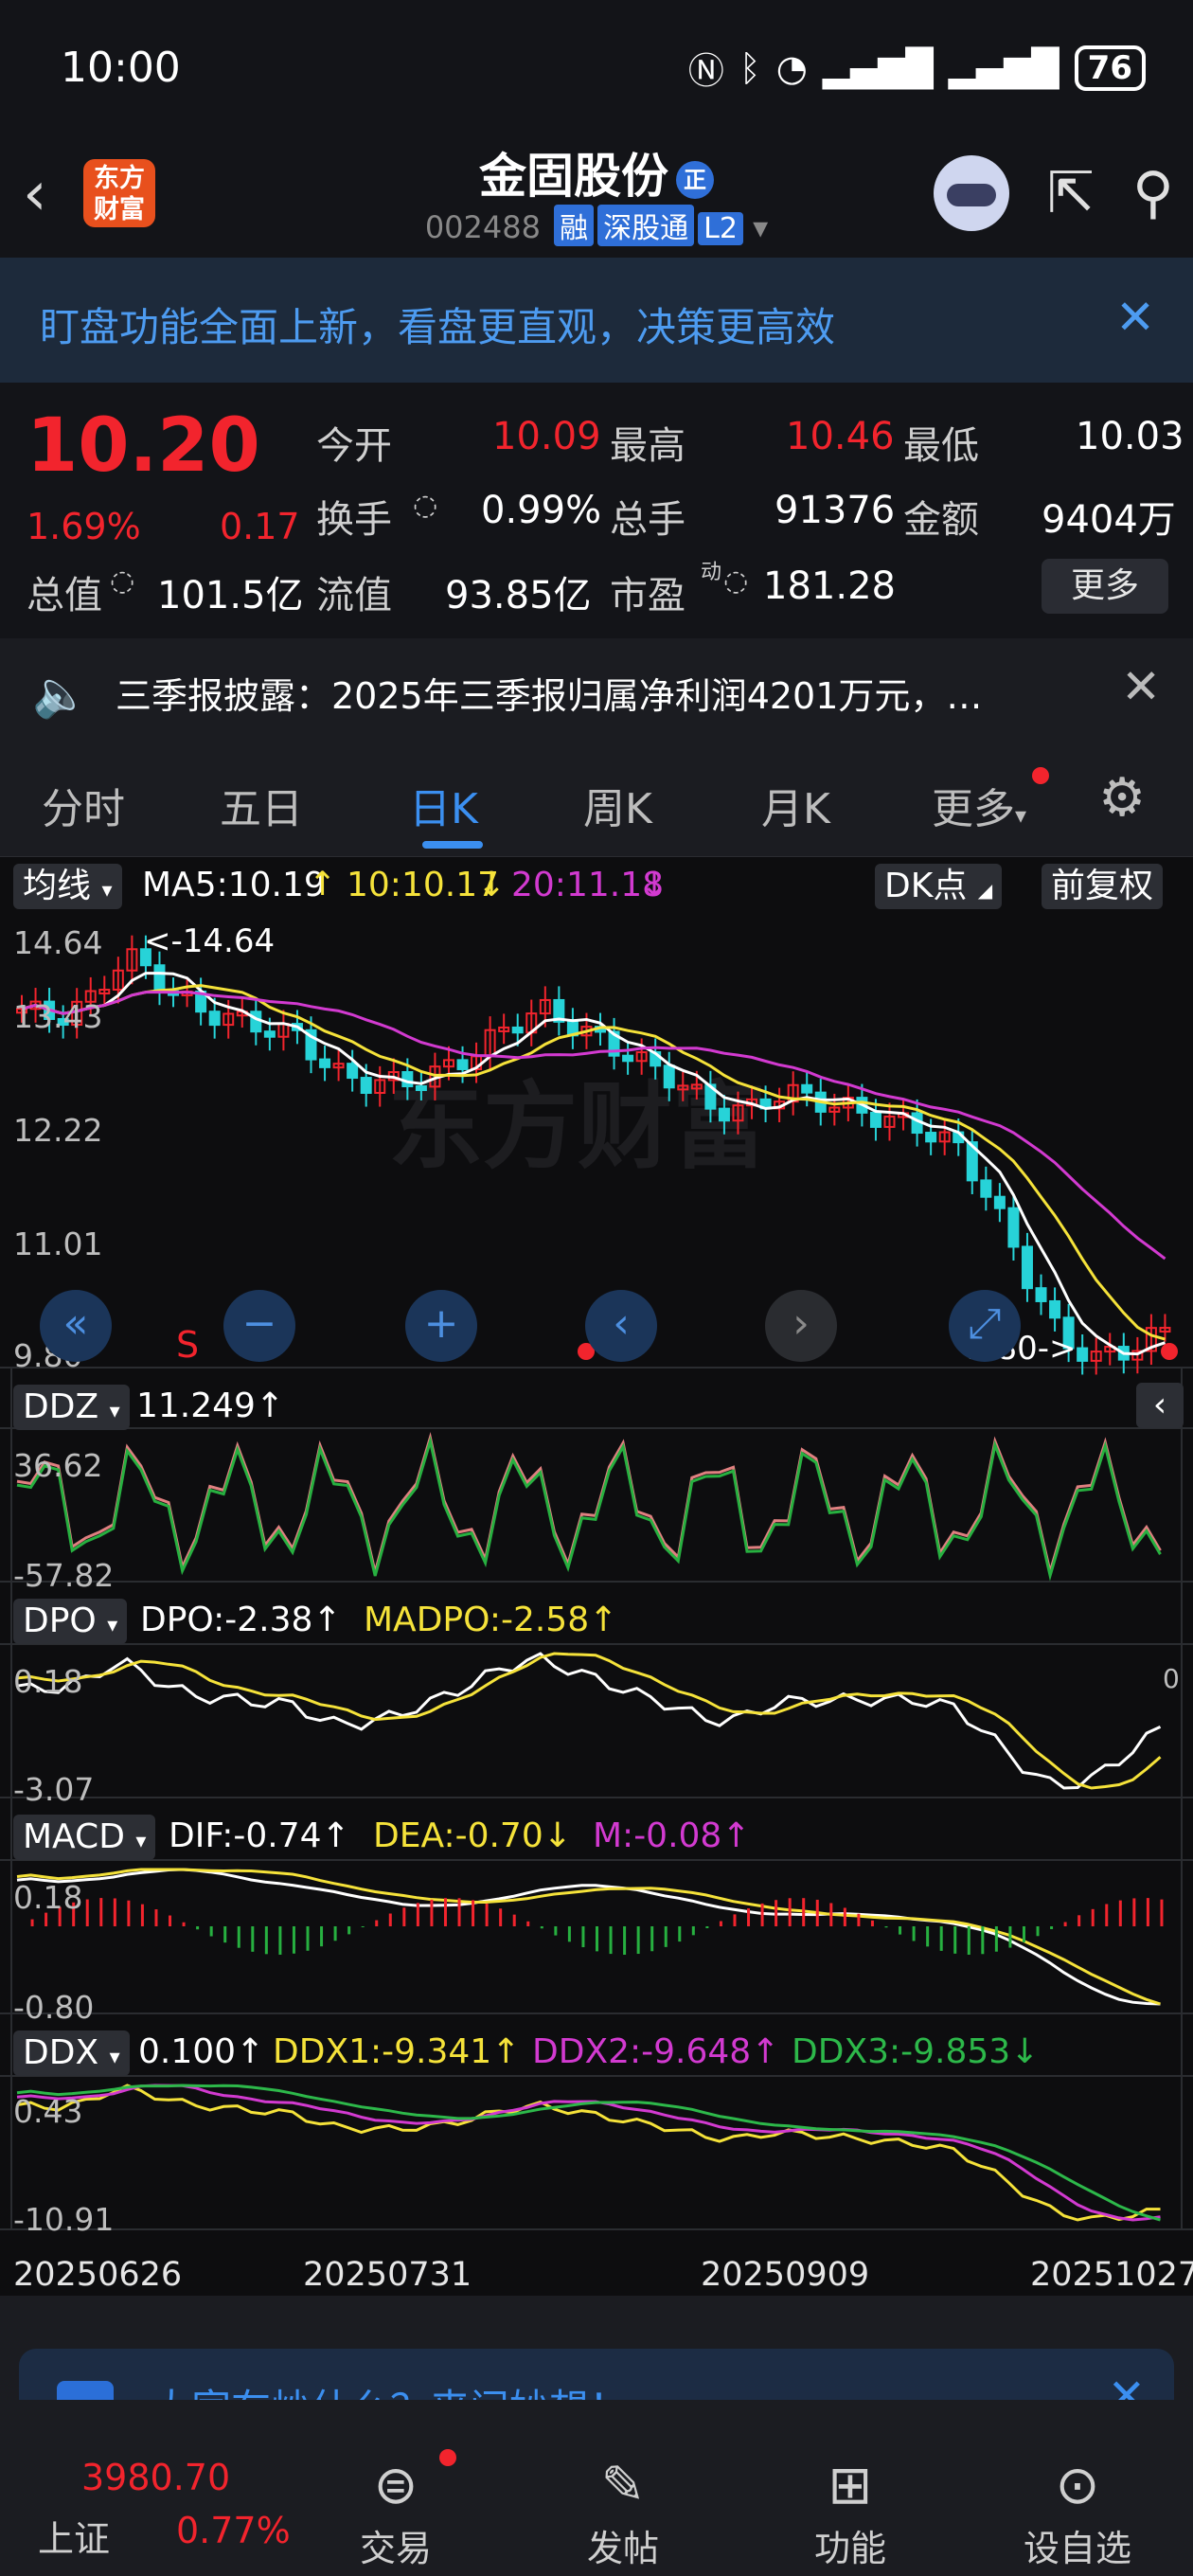 This screenshot has width=1193, height=2576. What do you see at coordinates (64, 595) in the screenshot?
I see `mktcap-label: 总值` at bounding box center [64, 595].